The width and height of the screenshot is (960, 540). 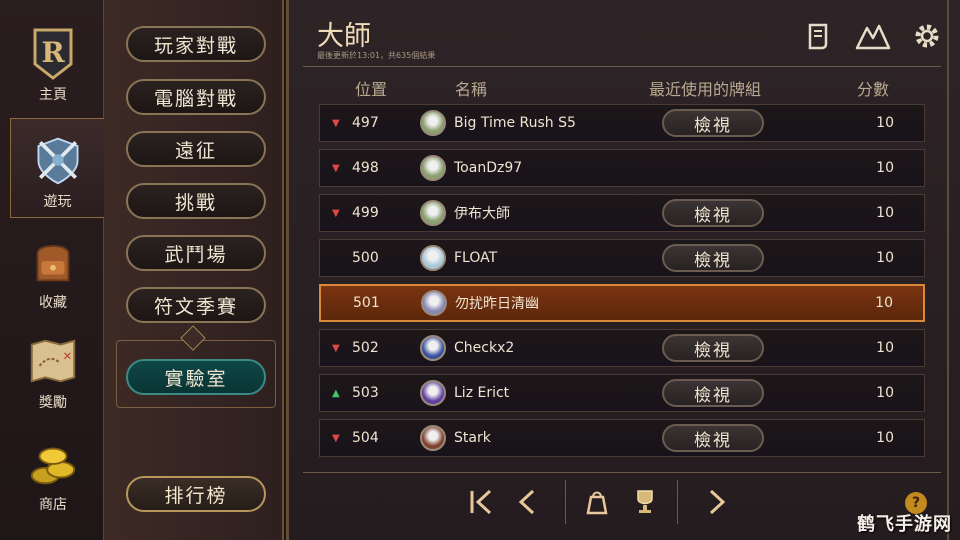 I want to click on region-bag-icon, so click(x=597, y=502).